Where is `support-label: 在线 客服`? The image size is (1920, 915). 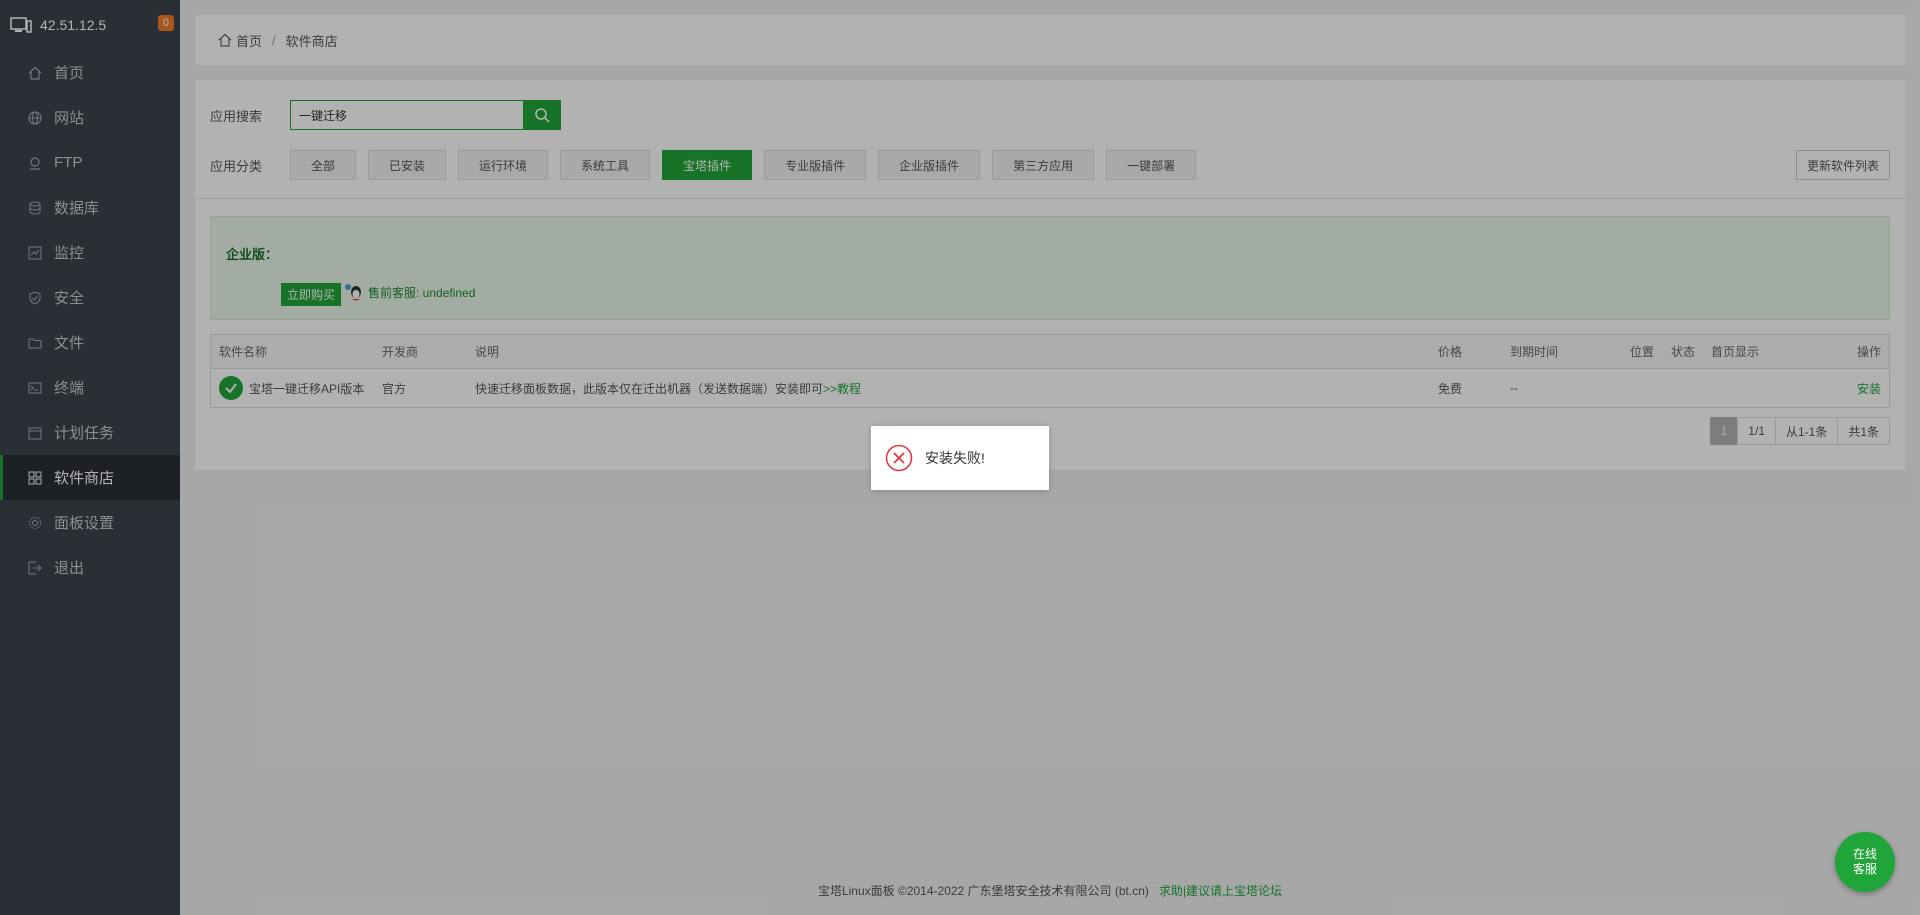 support-label: 在线 客服 is located at coordinates (1865, 862).